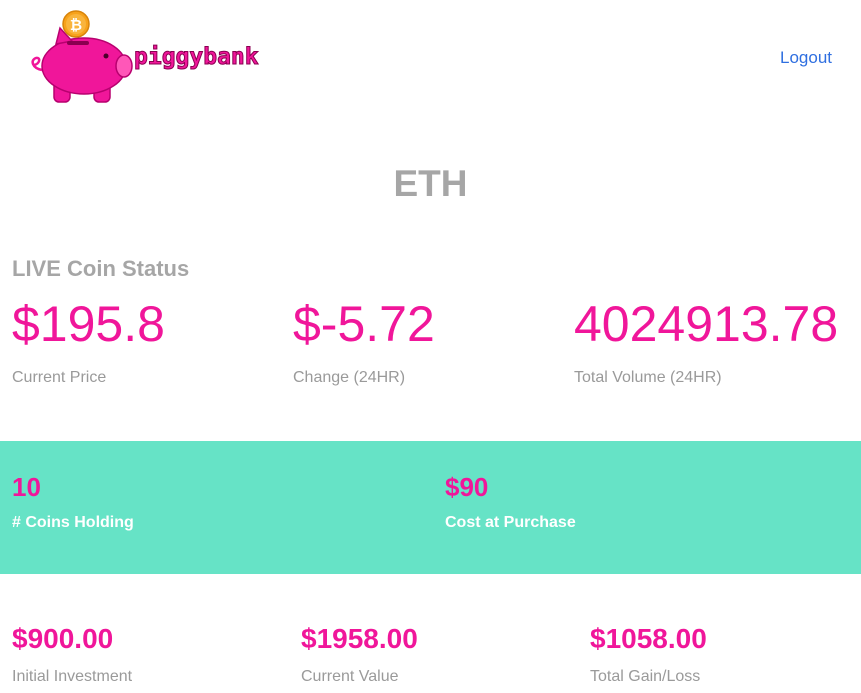  What do you see at coordinates (73, 503) in the screenshot?
I see `coins-holding-stat: 10 # Coins Holding` at bounding box center [73, 503].